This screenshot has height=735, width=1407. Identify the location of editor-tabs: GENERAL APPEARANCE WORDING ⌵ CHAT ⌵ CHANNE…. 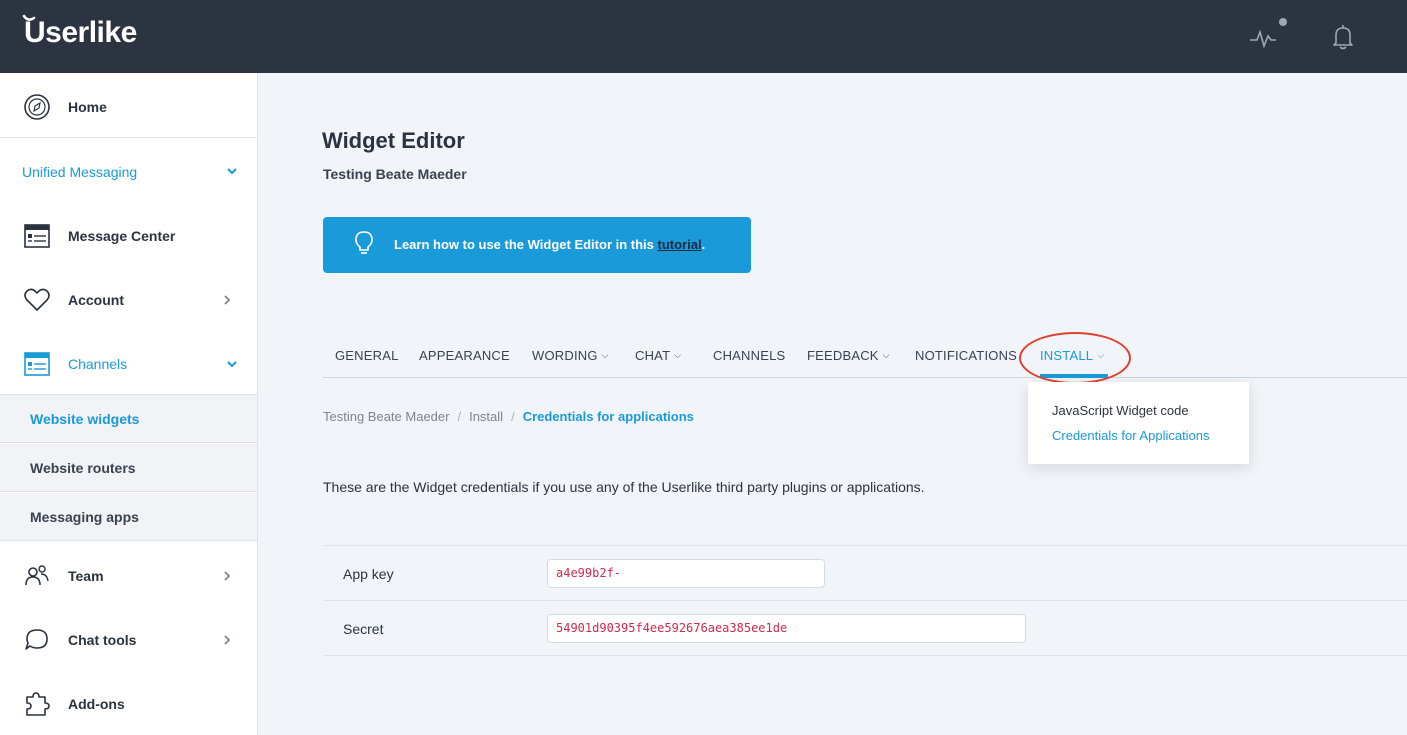
(865, 359).